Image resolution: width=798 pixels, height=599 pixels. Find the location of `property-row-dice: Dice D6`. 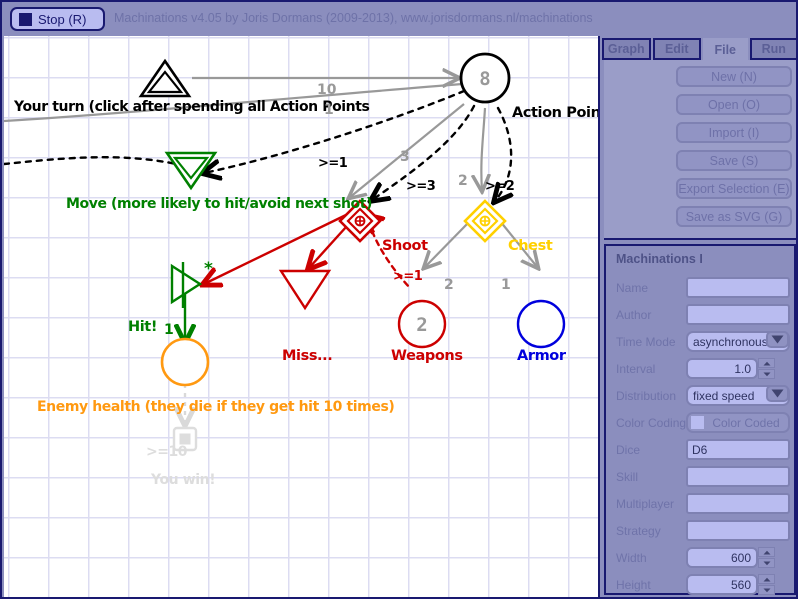

property-row-dice: Dice D6 is located at coordinates (701, 451).